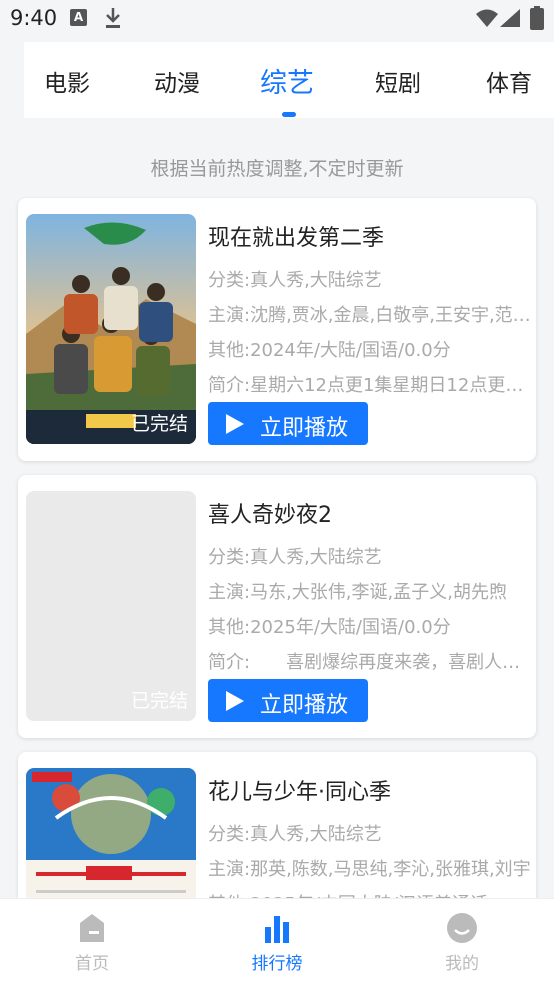  What do you see at coordinates (67, 81) in the screenshot?
I see `tab-movie: 电影` at bounding box center [67, 81].